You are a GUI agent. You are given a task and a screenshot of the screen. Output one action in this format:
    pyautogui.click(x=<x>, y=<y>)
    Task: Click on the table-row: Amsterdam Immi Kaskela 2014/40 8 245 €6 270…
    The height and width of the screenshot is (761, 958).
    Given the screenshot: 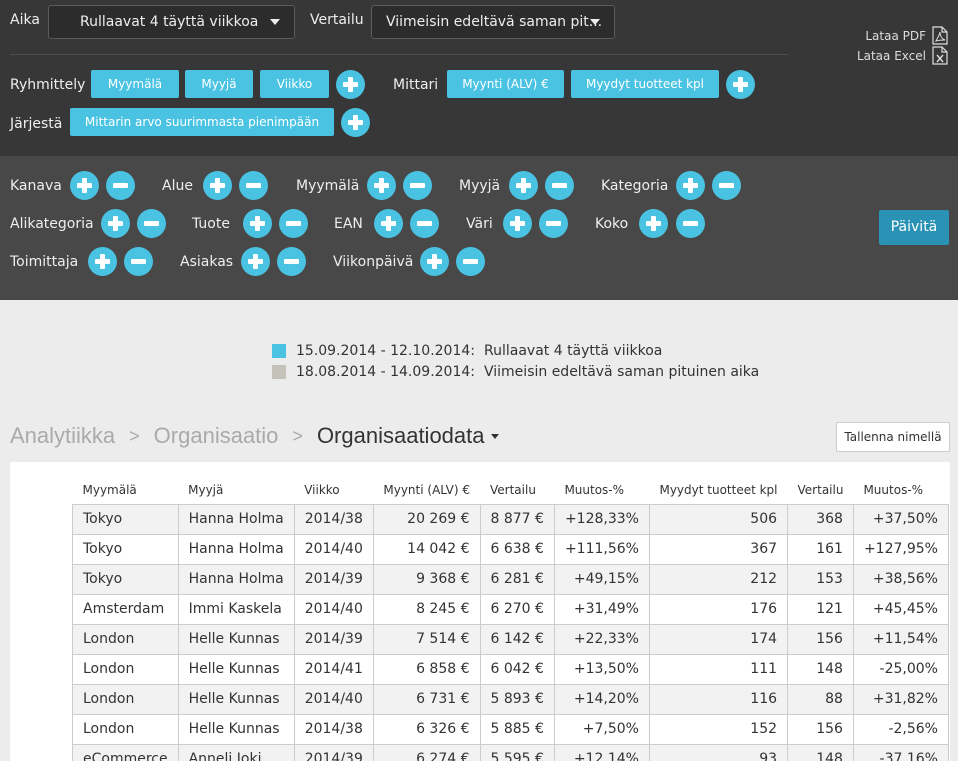 What is the action you would take?
    pyautogui.click(x=510, y=609)
    